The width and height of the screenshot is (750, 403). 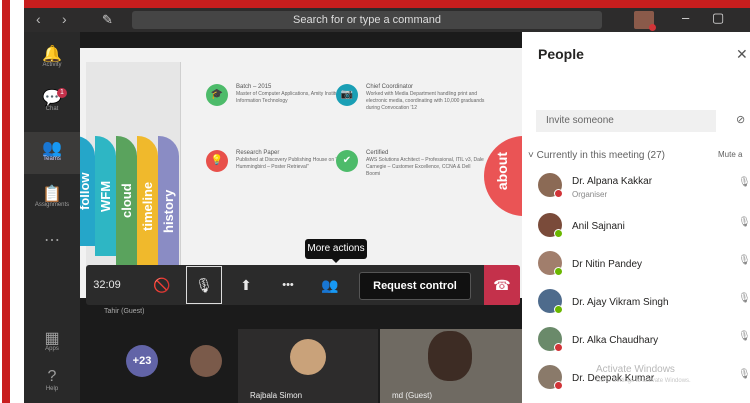 I want to click on speaker-name: Tahir (Guest), so click(x=124, y=311).